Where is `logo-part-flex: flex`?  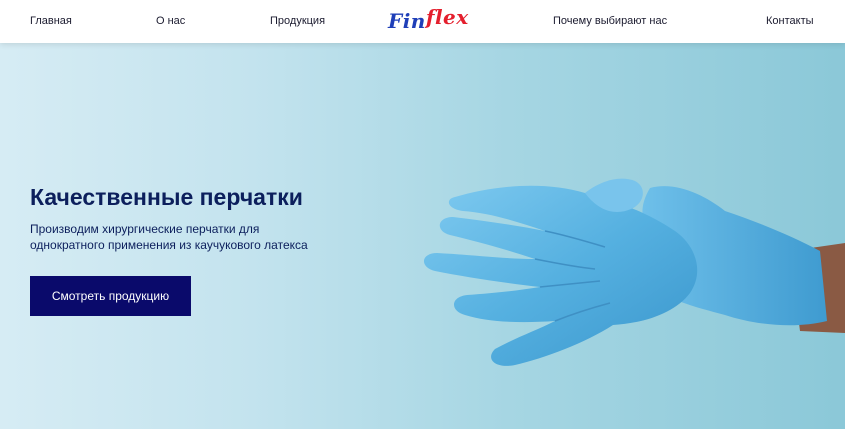
logo-part-flex: flex is located at coordinates (447, 17).